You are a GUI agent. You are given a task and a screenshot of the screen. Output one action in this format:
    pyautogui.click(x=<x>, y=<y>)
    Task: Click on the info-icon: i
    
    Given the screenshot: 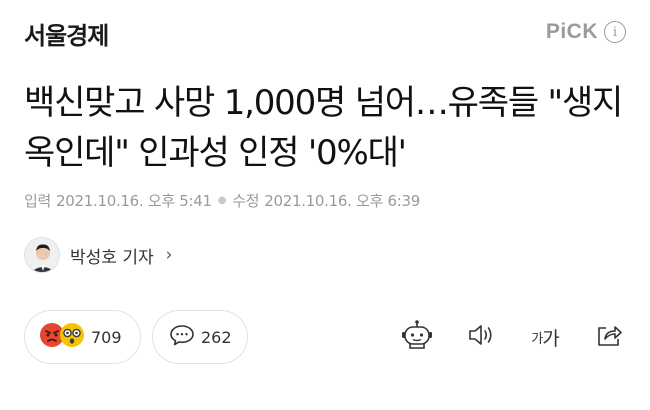 What is the action you would take?
    pyautogui.click(x=615, y=32)
    